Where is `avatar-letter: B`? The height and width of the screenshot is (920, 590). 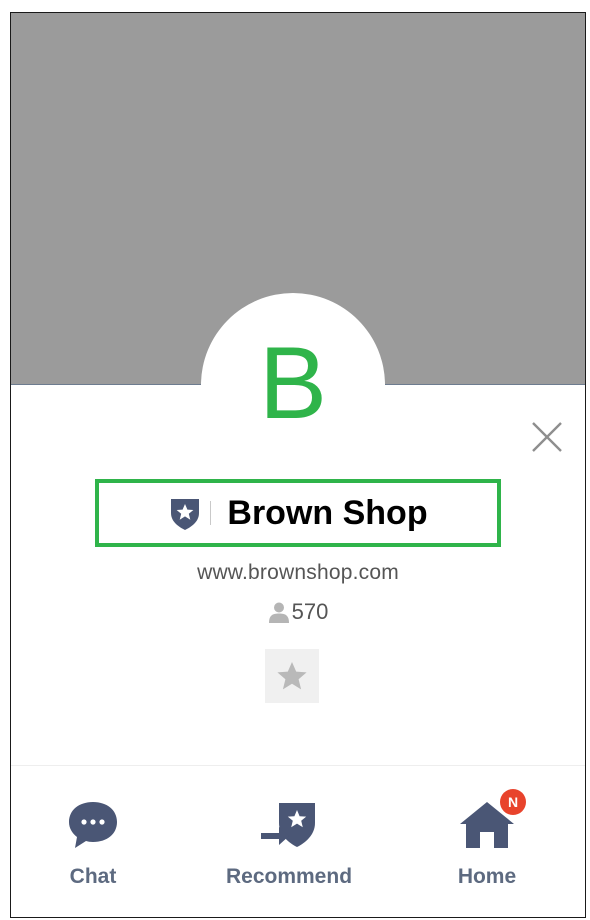
avatar-letter: B is located at coordinates (293, 383).